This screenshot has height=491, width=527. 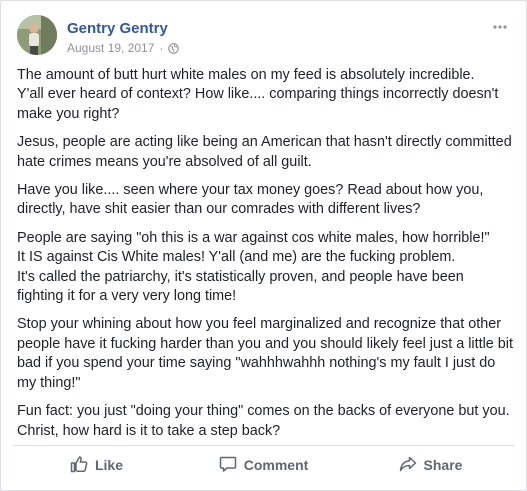 What do you see at coordinates (443, 465) in the screenshot?
I see `share-label: Share` at bounding box center [443, 465].